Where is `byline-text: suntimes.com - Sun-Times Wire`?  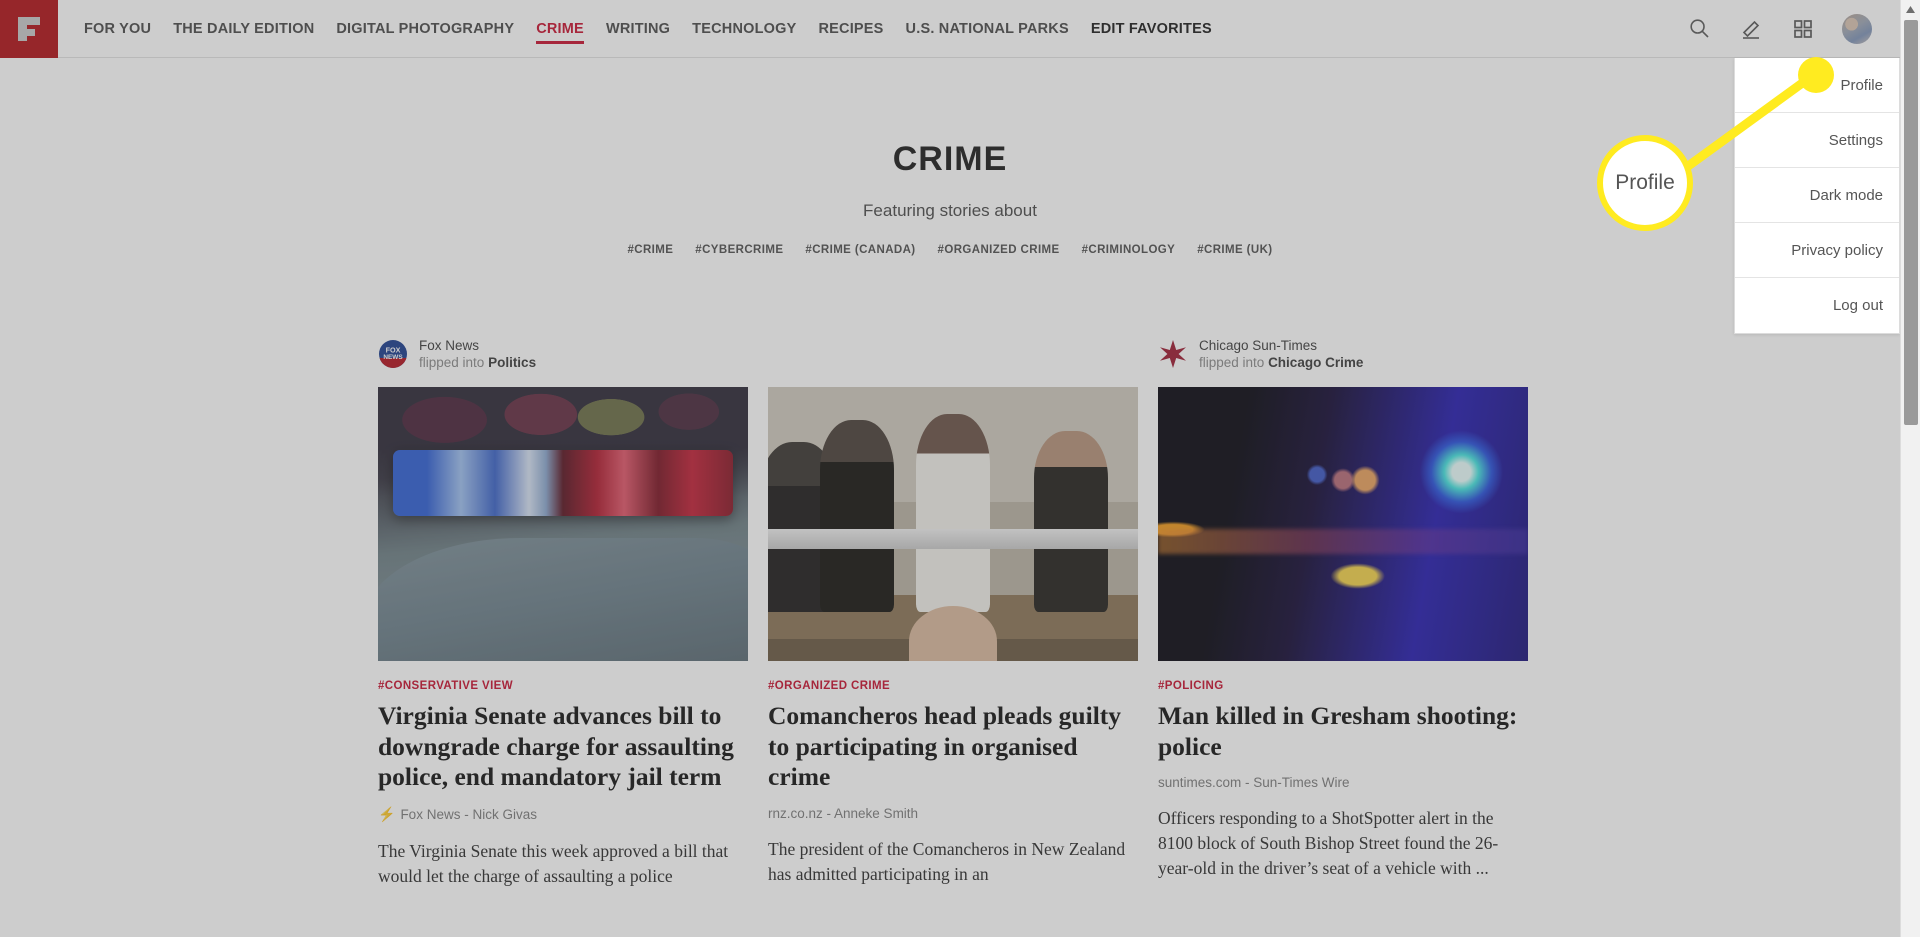 byline-text: suntimes.com - Sun-Times Wire is located at coordinates (1254, 783).